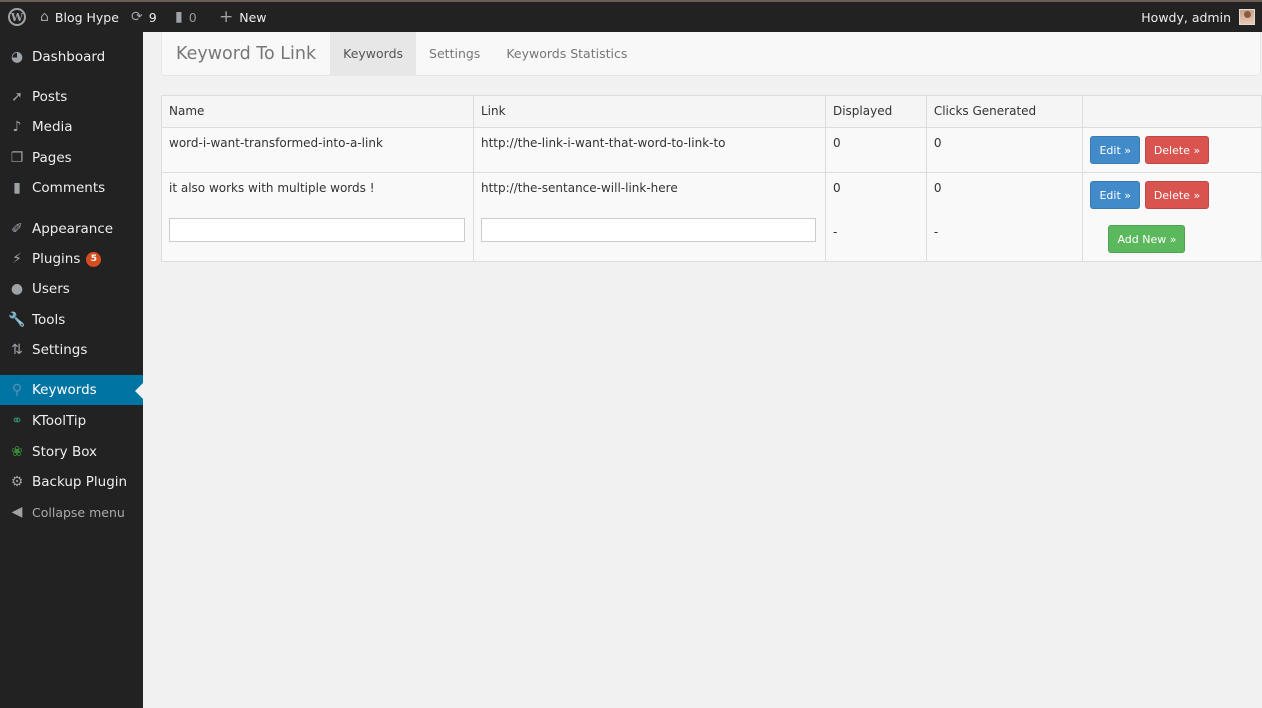 The image size is (1262, 708). Describe the element at coordinates (936, 232) in the screenshot. I see `new-keyword-clicks: -` at that location.